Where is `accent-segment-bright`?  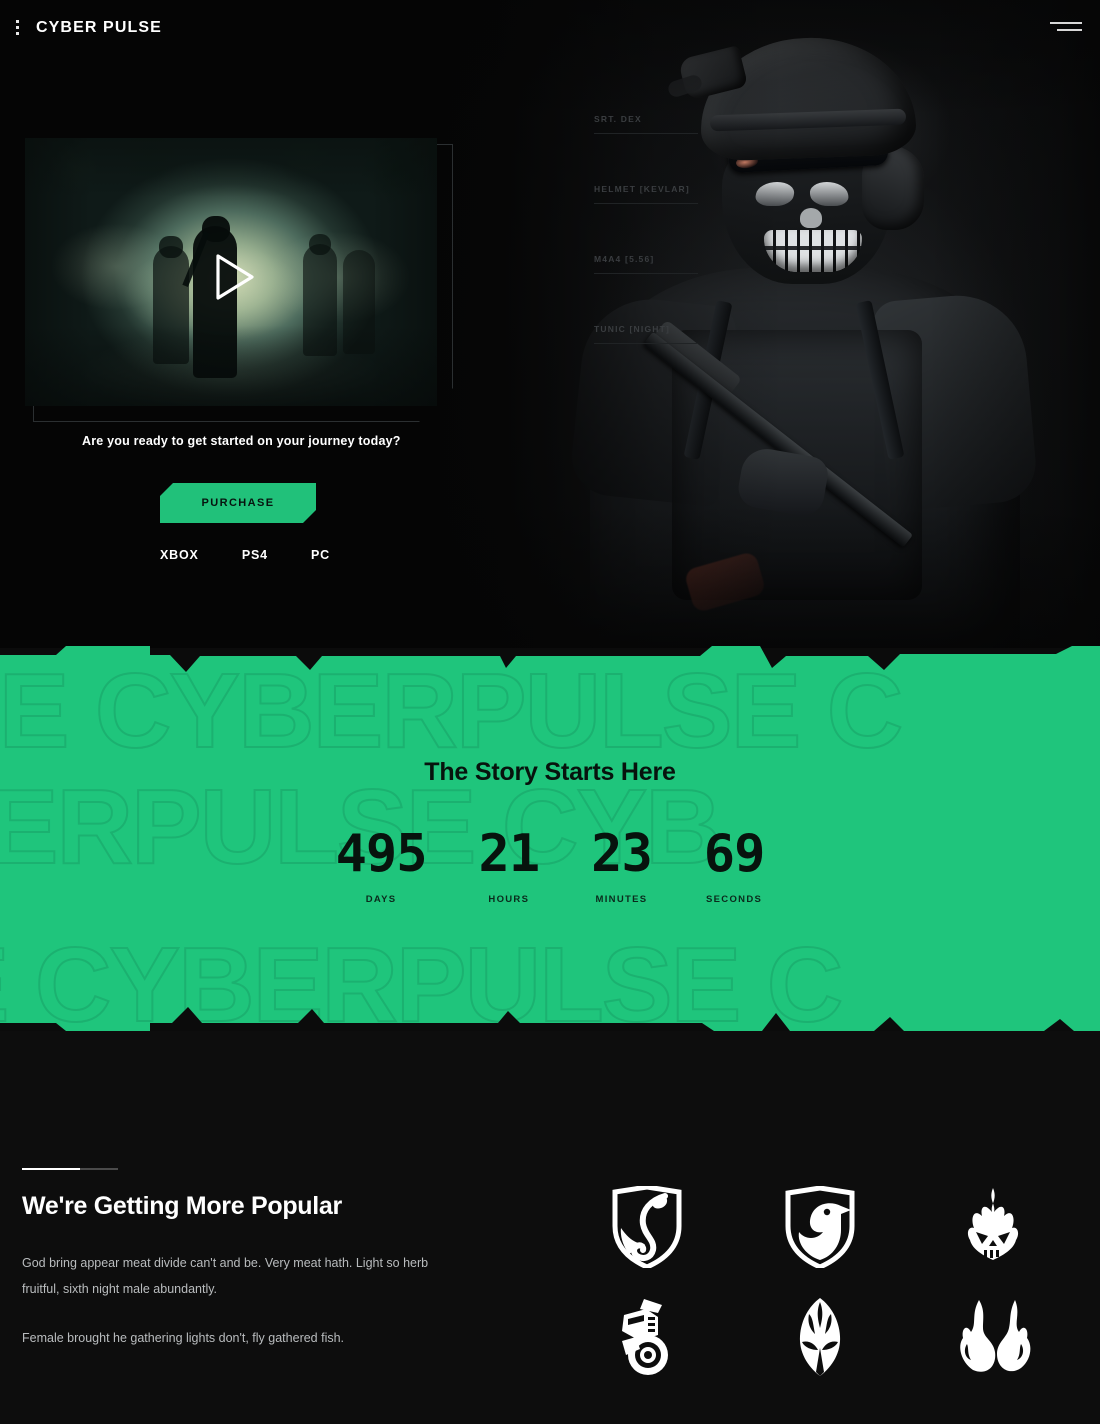
accent-segment-bright is located at coordinates (51, 1169).